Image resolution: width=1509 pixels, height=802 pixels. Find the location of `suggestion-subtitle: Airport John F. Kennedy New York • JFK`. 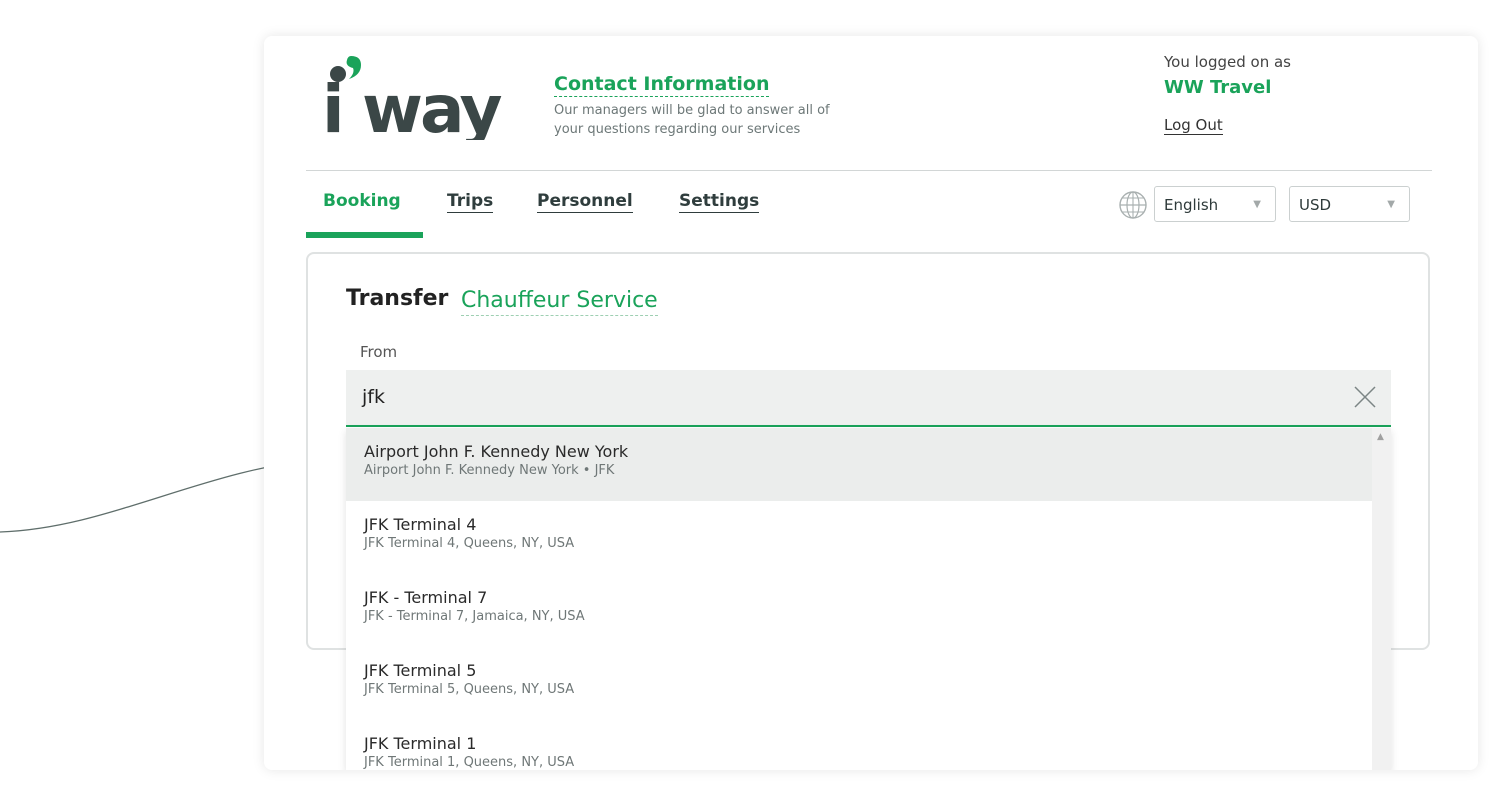

suggestion-subtitle: Airport John F. Kennedy New York • JFK is located at coordinates (489, 470).